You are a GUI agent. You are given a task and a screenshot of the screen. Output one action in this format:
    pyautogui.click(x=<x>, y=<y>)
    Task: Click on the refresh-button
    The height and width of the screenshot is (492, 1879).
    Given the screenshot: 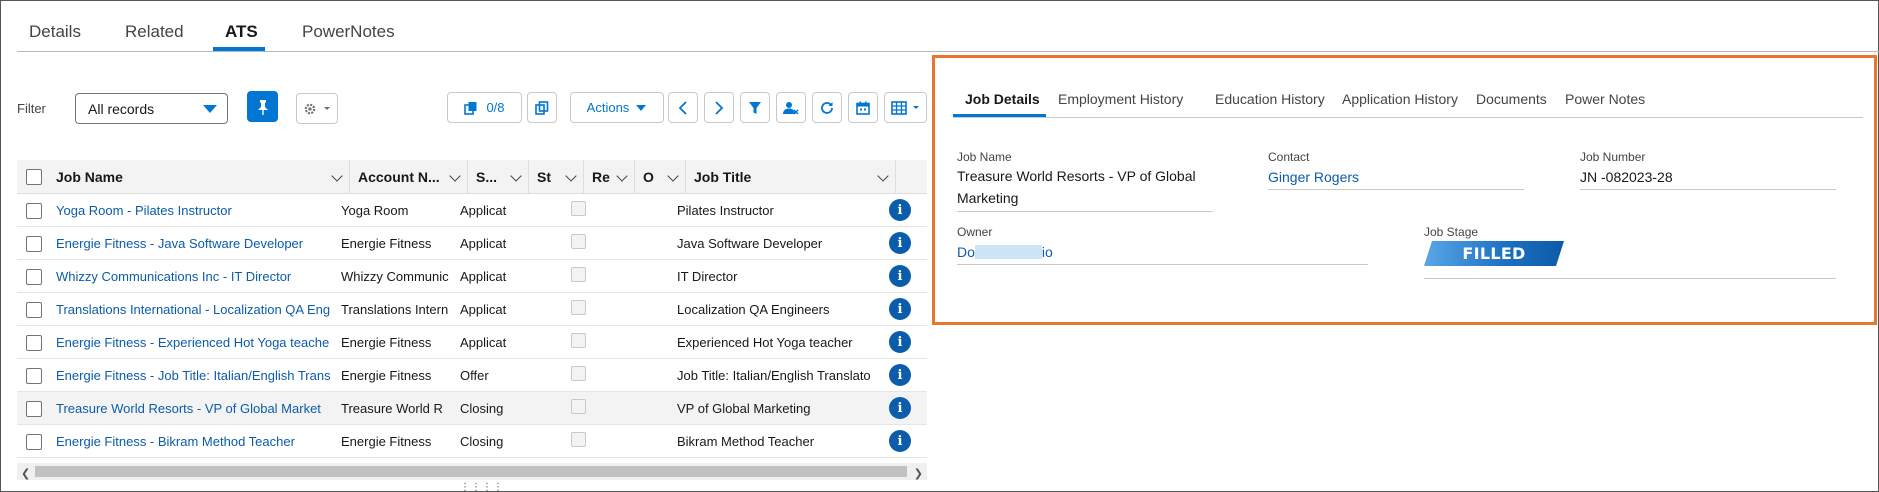 What is the action you would take?
    pyautogui.click(x=827, y=107)
    